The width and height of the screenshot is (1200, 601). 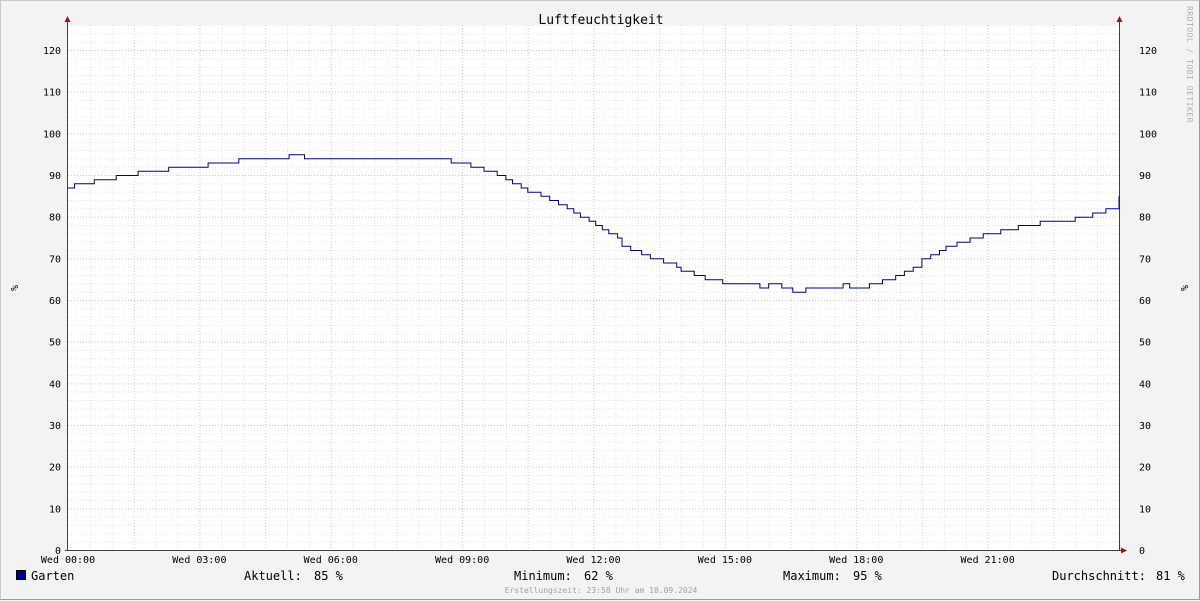 What do you see at coordinates (1170, 576) in the screenshot?
I see `legend-avg-value: 81 %` at bounding box center [1170, 576].